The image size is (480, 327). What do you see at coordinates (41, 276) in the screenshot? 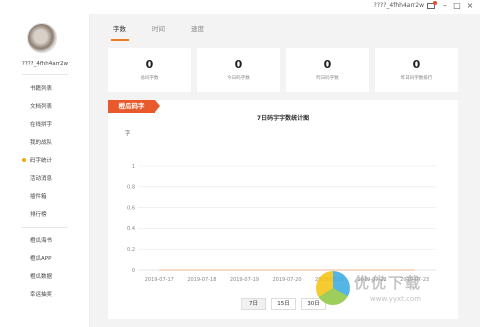
I see `sidebar-item-data: 橙瓜数据` at bounding box center [41, 276].